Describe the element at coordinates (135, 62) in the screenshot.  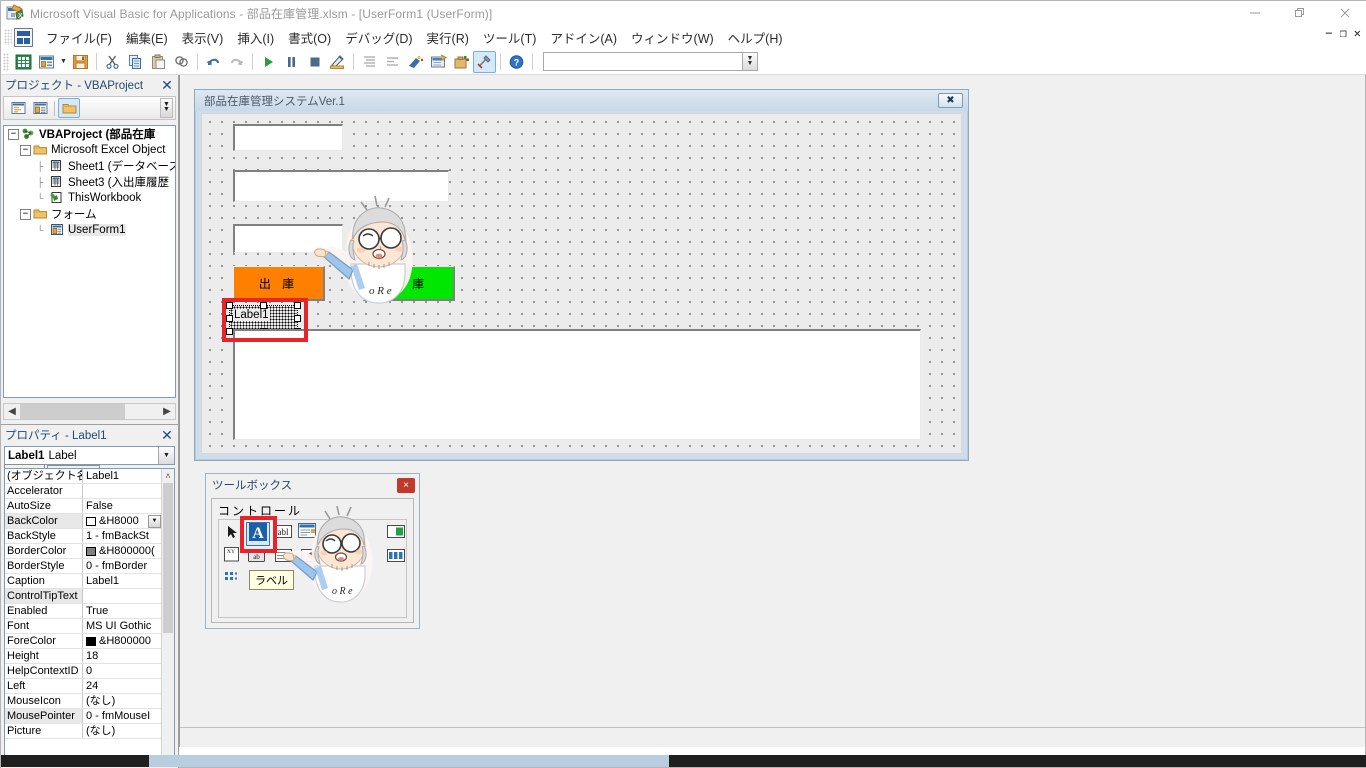
I see `copy-icon` at that location.